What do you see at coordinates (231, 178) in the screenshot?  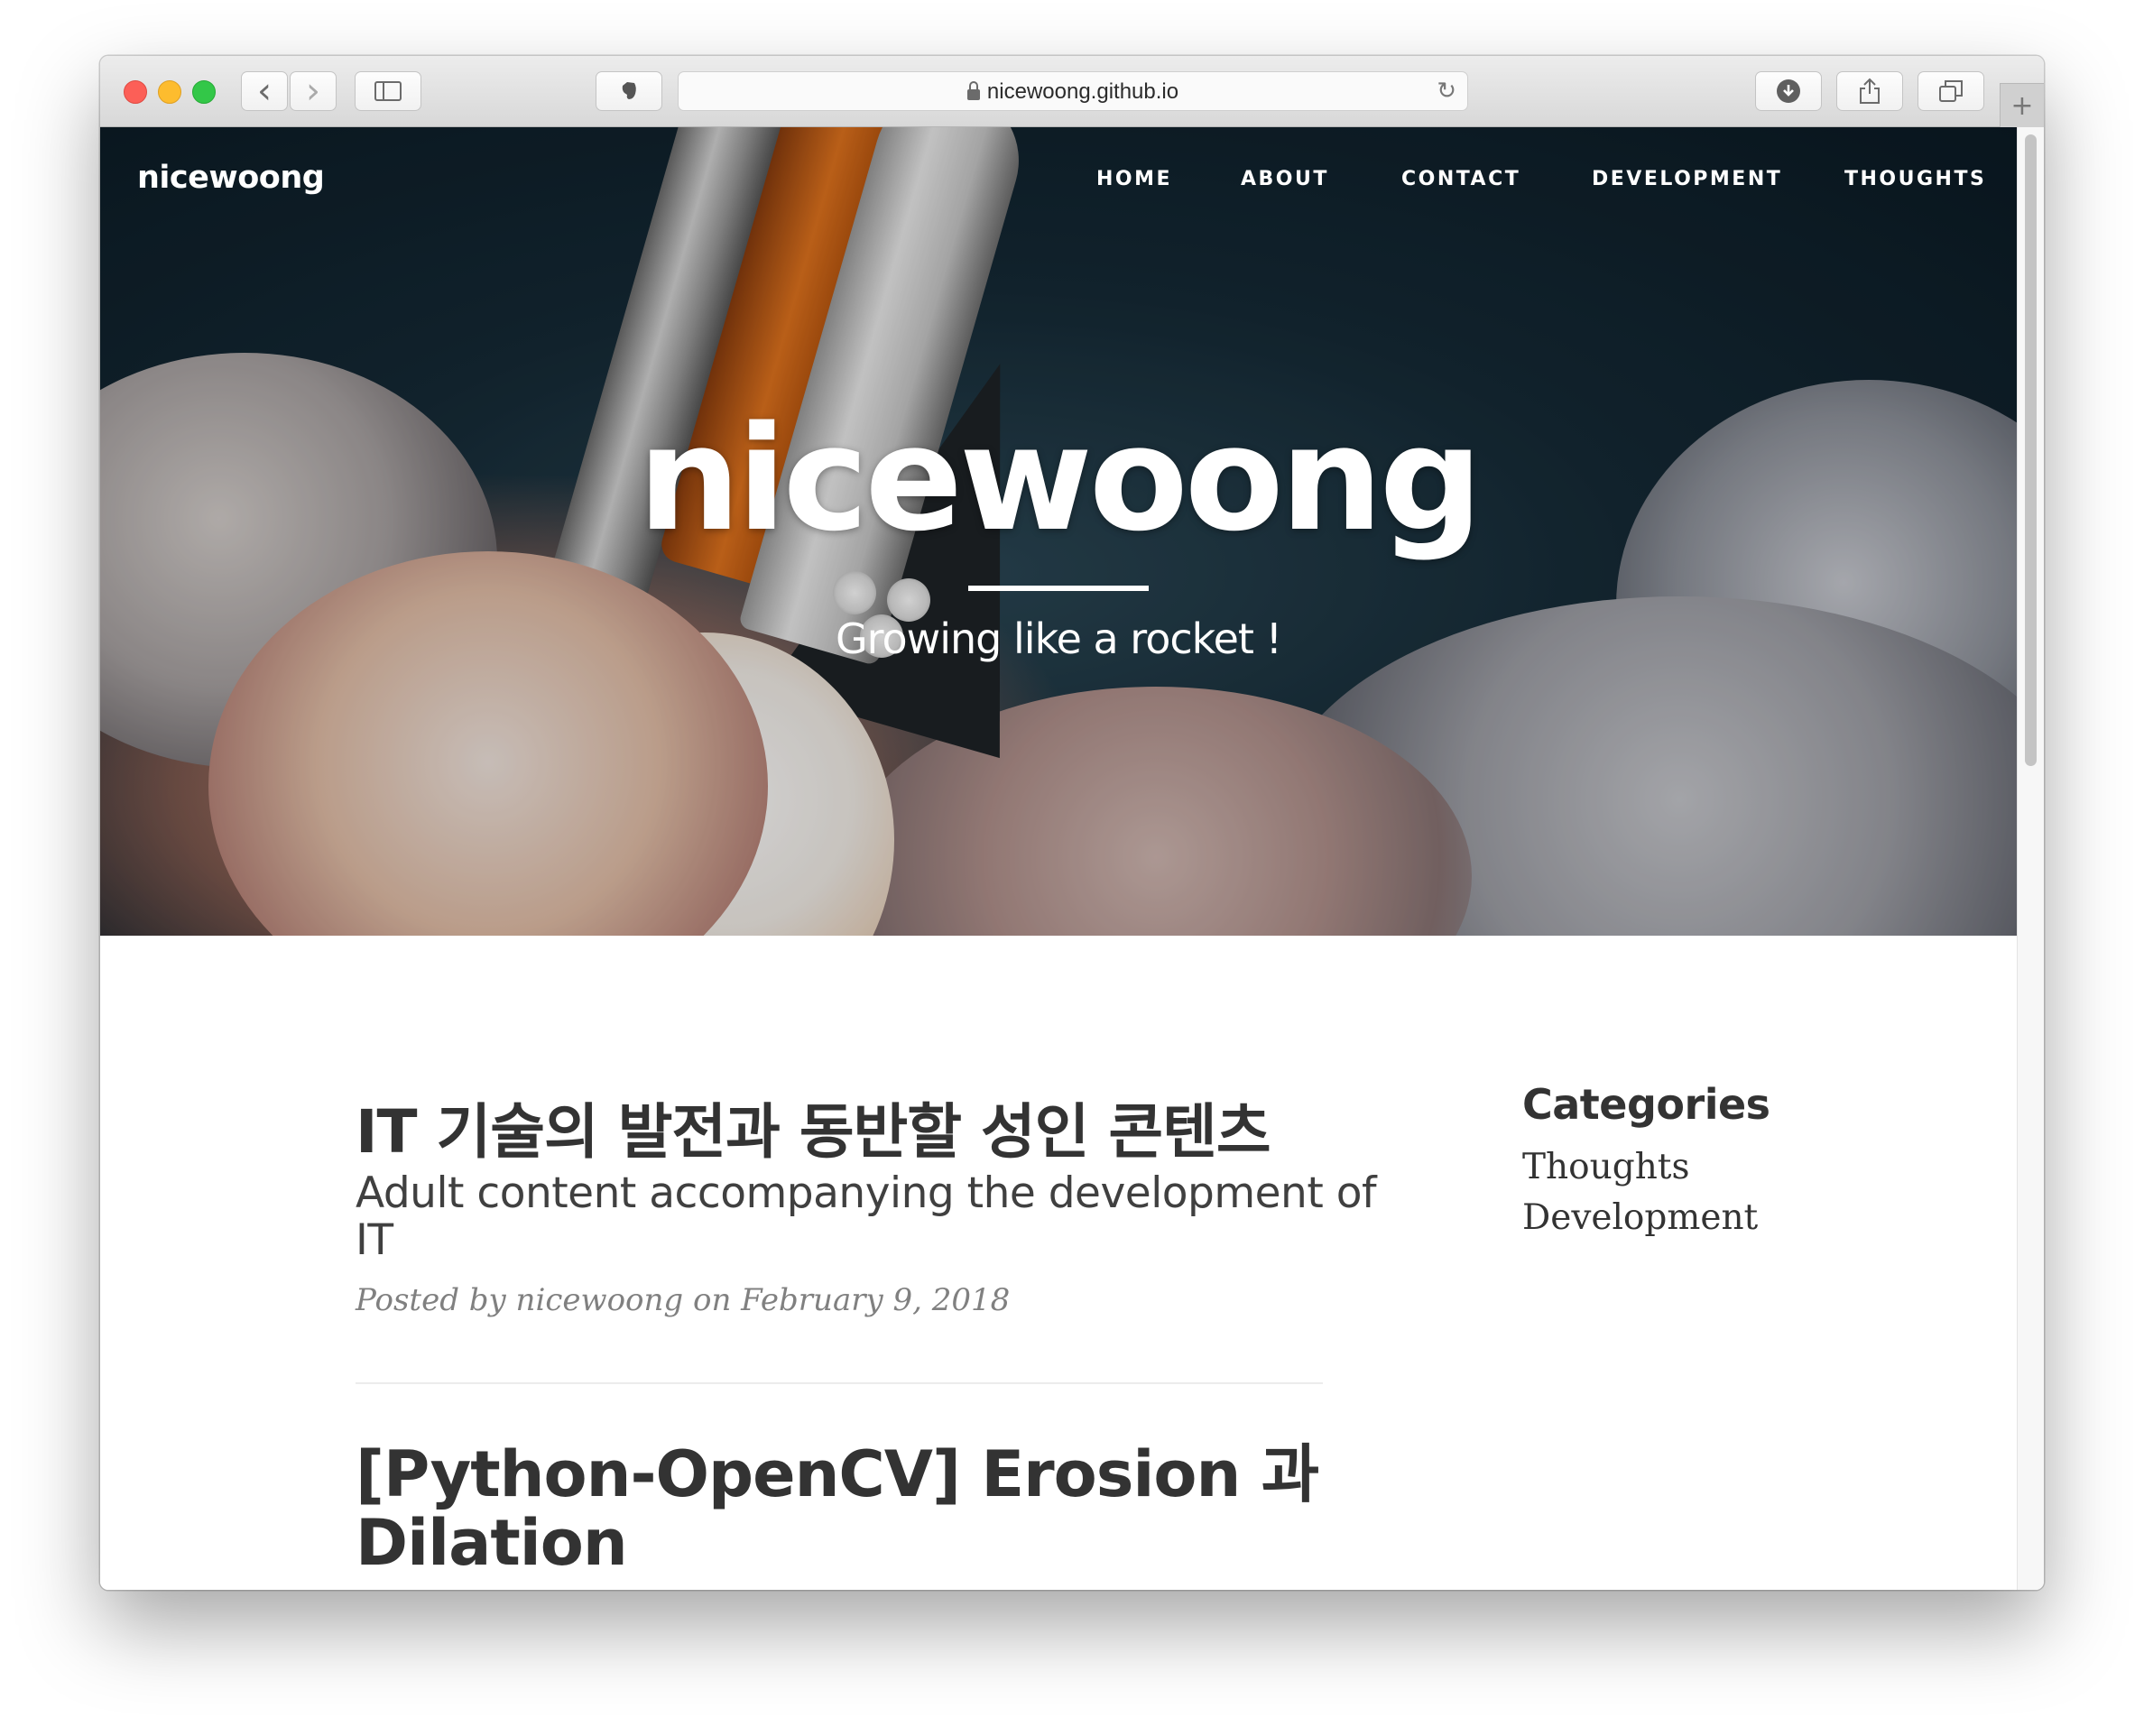 I see `site-brand-link: nicewoong` at bounding box center [231, 178].